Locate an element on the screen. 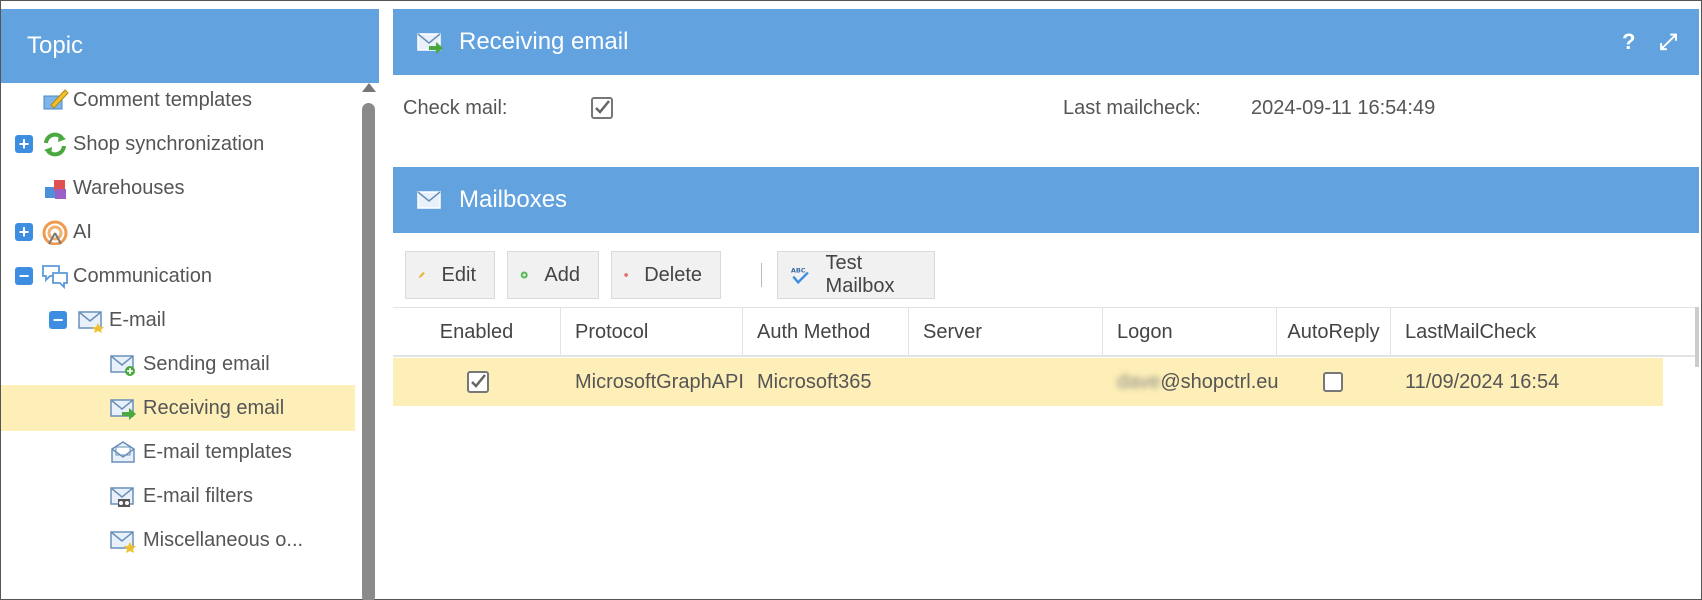 This screenshot has width=1702, height=600. spellcheck-icon: ABC is located at coordinates (800, 276).